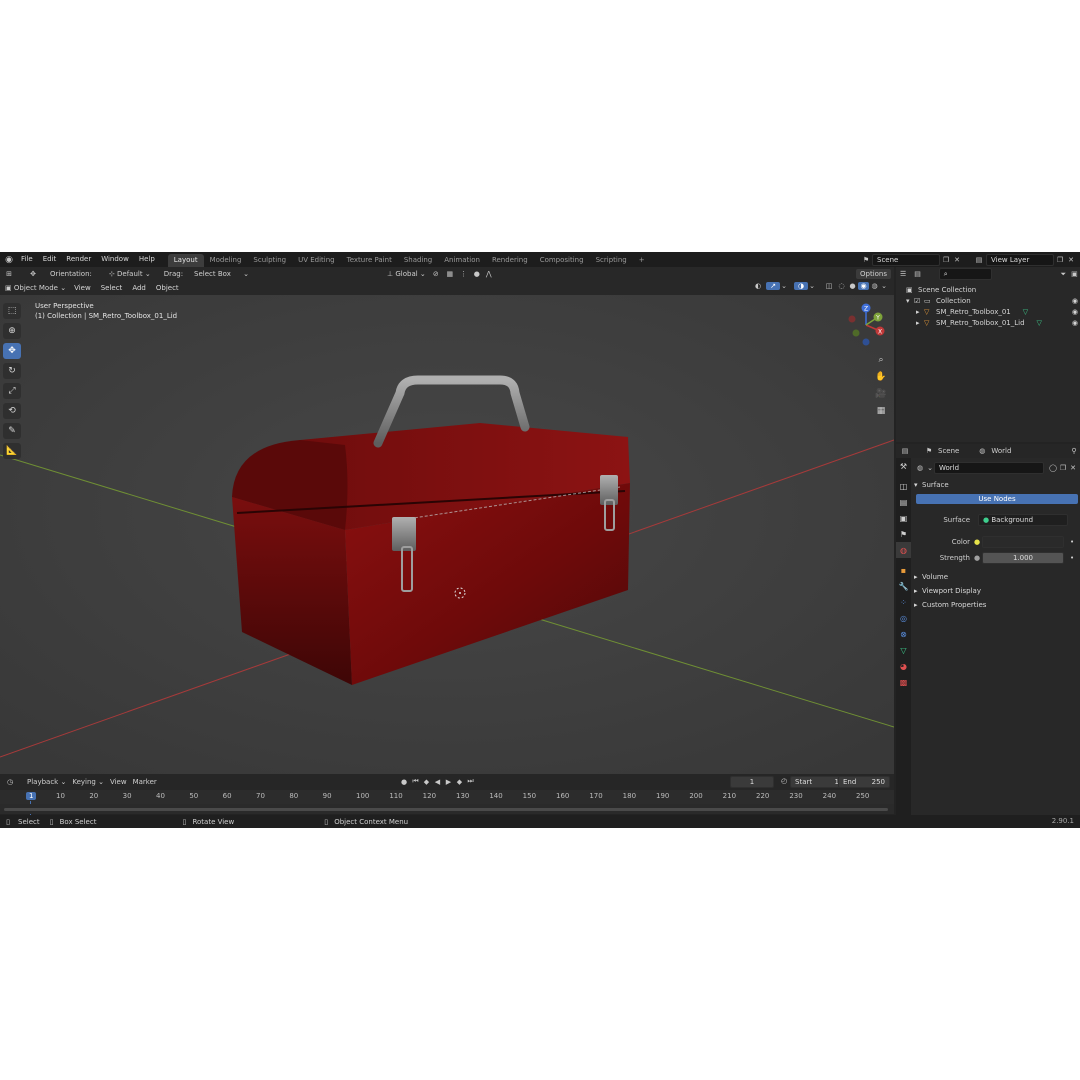 The width and height of the screenshot is (1080, 1080). What do you see at coordinates (905, 451) in the screenshot?
I see `properties-editor-icon: ▤` at bounding box center [905, 451].